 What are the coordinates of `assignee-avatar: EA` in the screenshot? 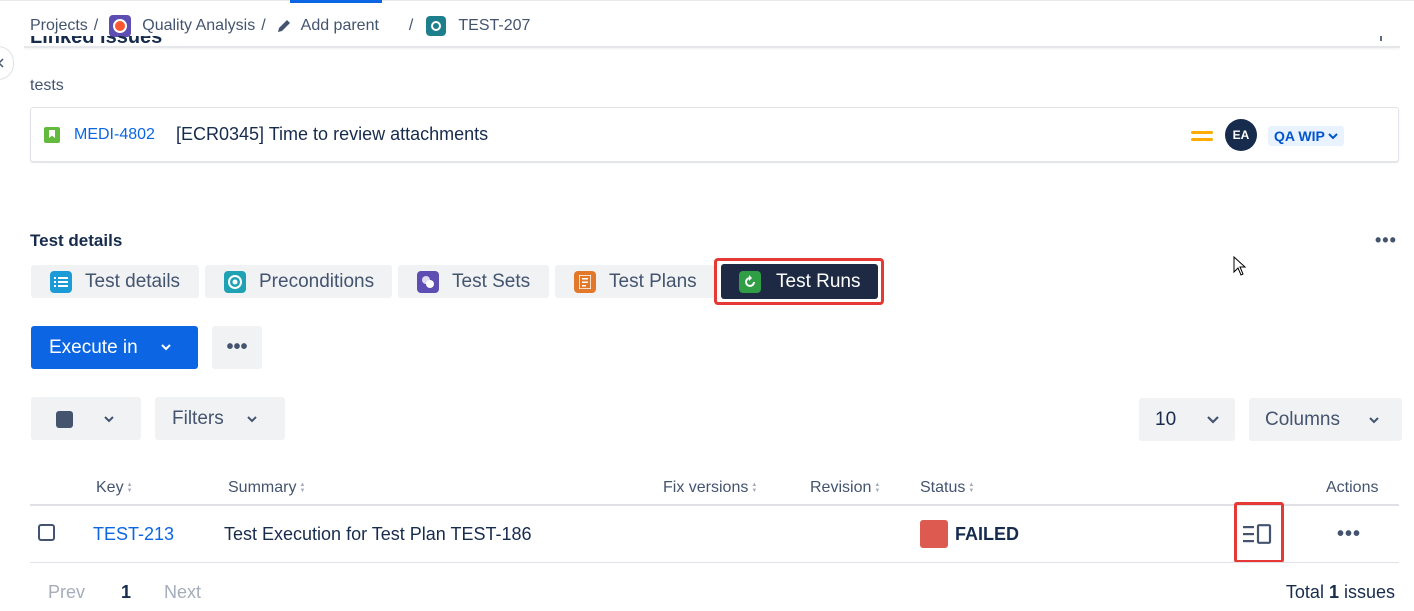 It's located at (1241, 135).